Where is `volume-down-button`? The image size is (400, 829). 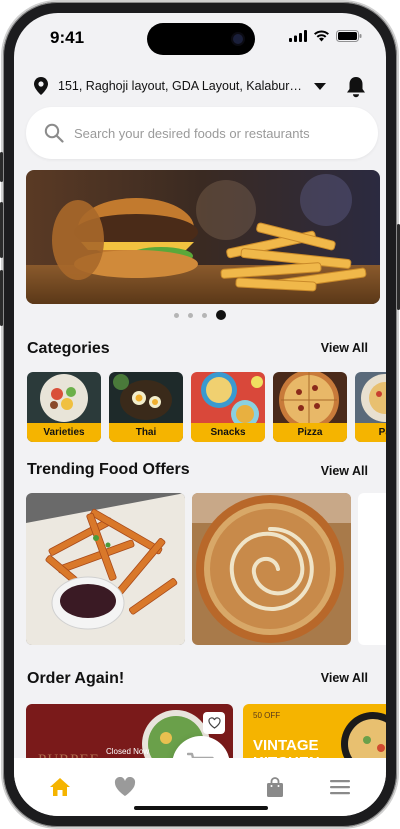
volume-down-button is located at coordinates (1, 298).